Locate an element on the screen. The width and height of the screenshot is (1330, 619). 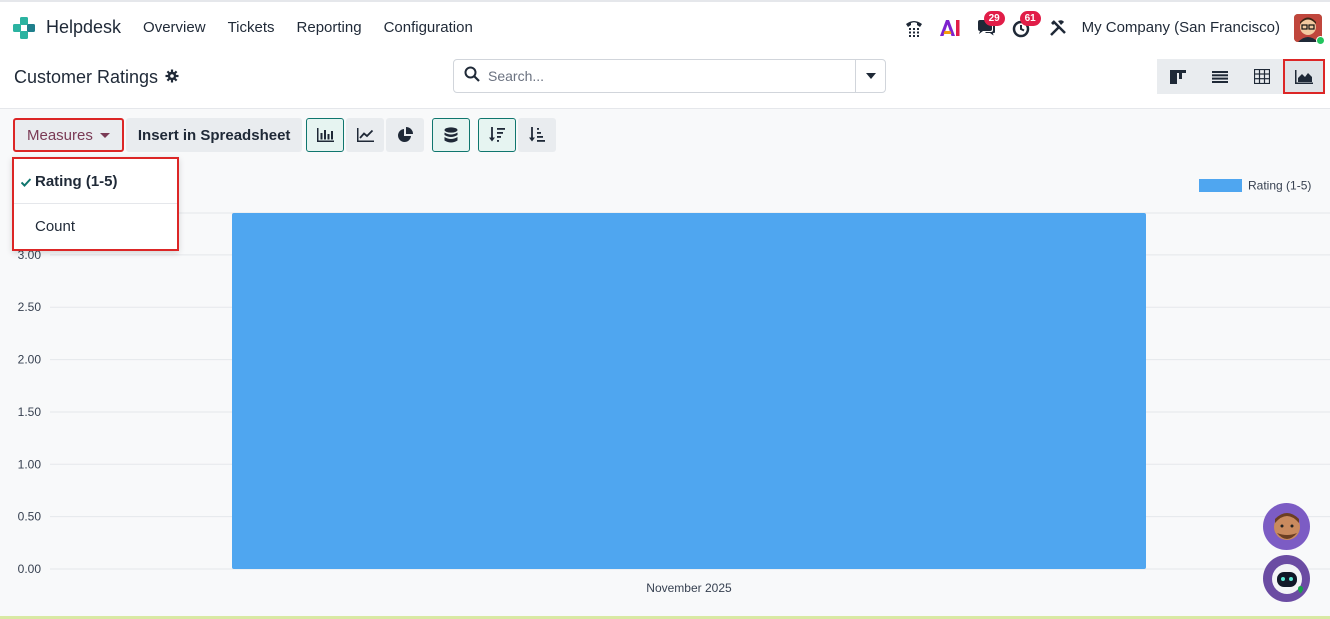
search-icon is located at coordinates (472, 76).